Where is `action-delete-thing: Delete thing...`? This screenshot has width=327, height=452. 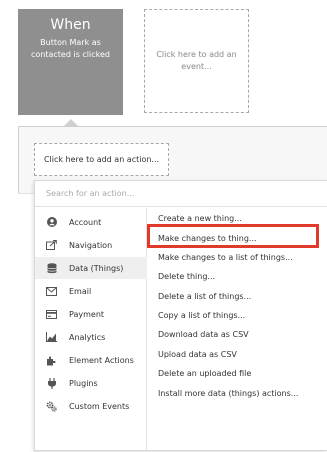
action-delete-thing: Delete thing... is located at coordinates (186, 277).